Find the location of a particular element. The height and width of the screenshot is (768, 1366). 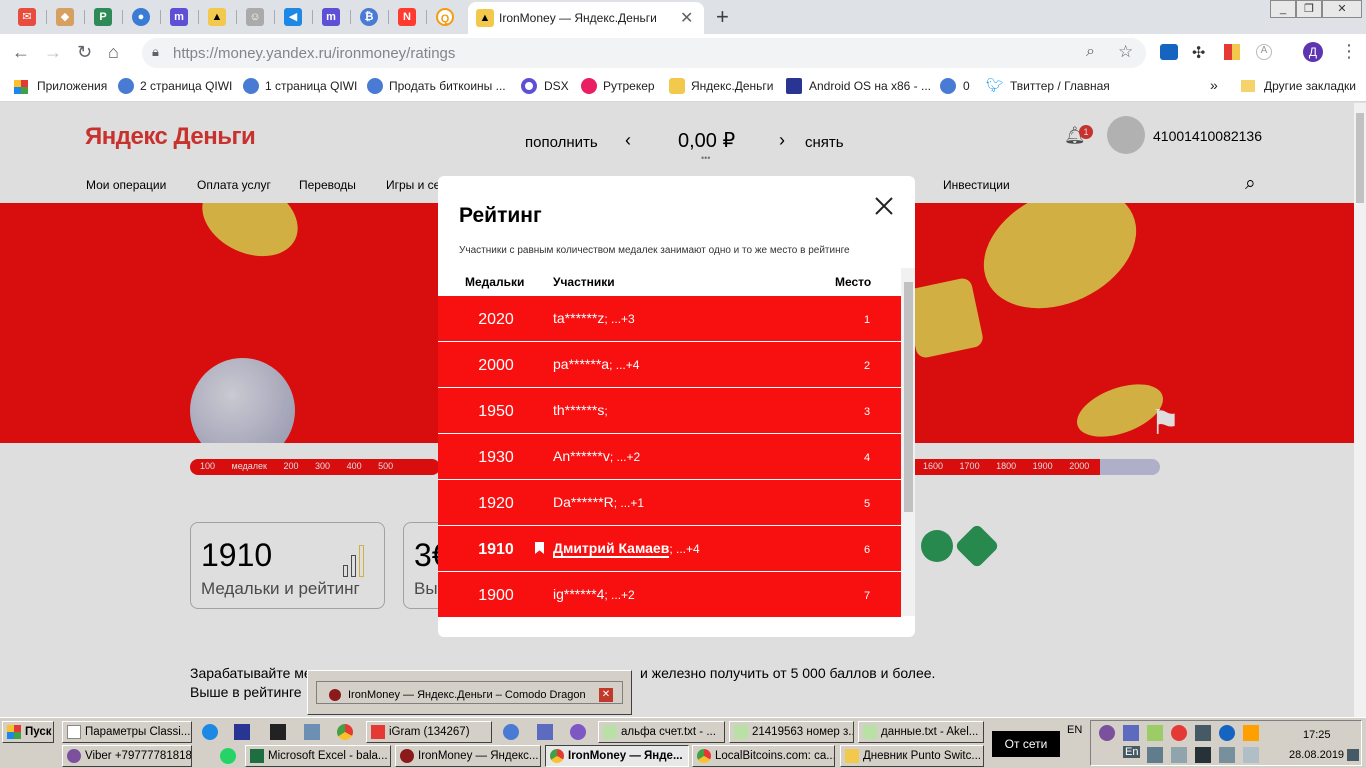

bookmark-dsx: DSX is located at coordinates (556, 86).